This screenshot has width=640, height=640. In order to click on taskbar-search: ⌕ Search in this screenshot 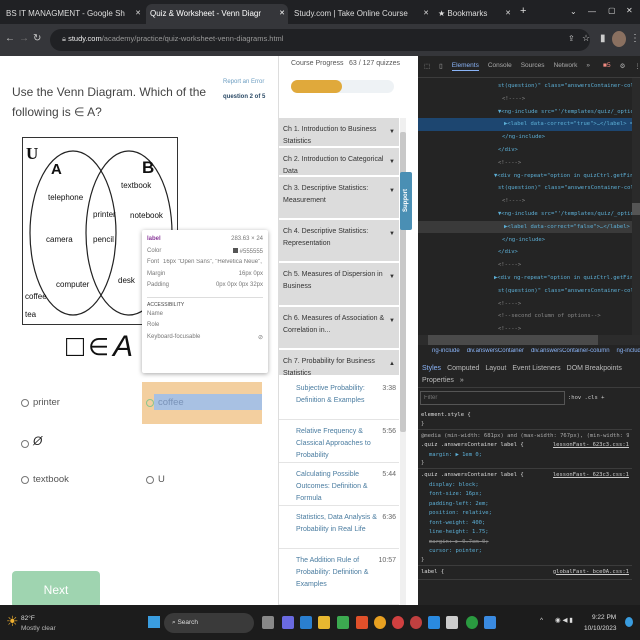, I will do `click(209, 623)`.